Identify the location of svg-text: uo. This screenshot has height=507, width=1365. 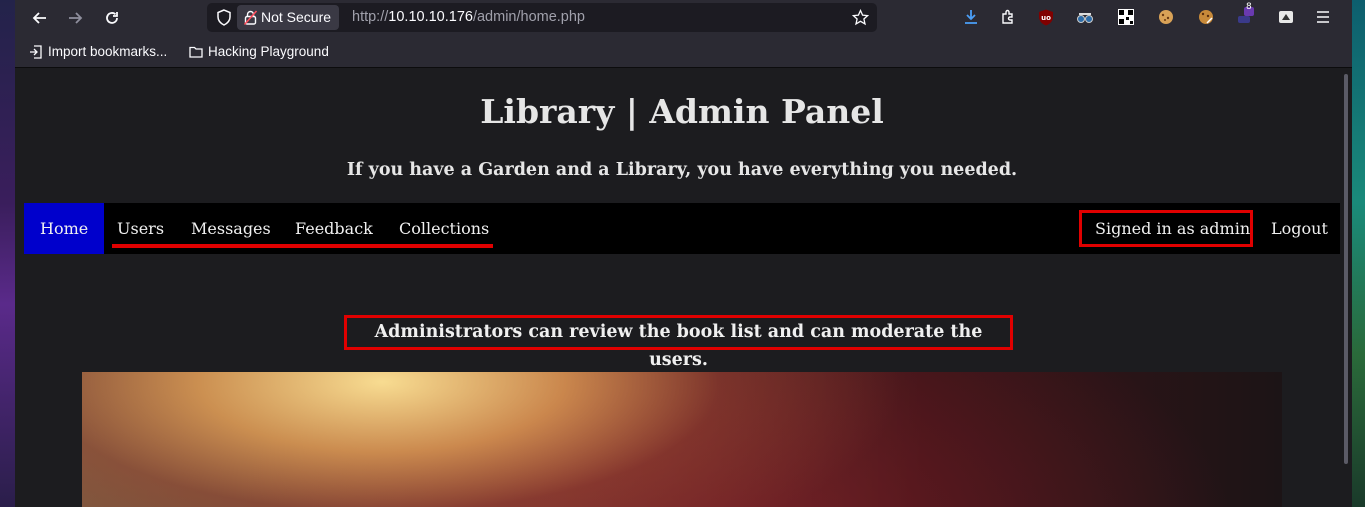
(1046, 18).